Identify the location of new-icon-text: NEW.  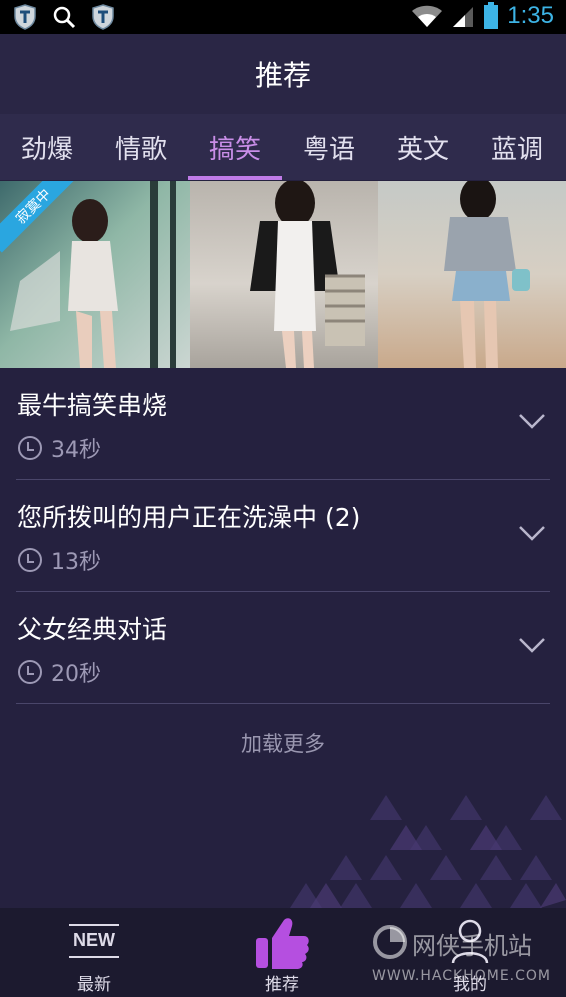
(94, 940).